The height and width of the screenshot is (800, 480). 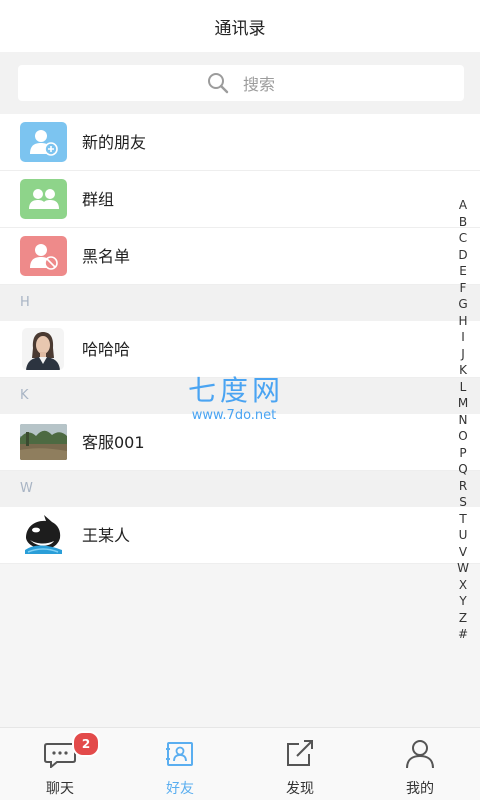 I want to click on new-friends-row: 新的朋友, so click(x=240, y=142).